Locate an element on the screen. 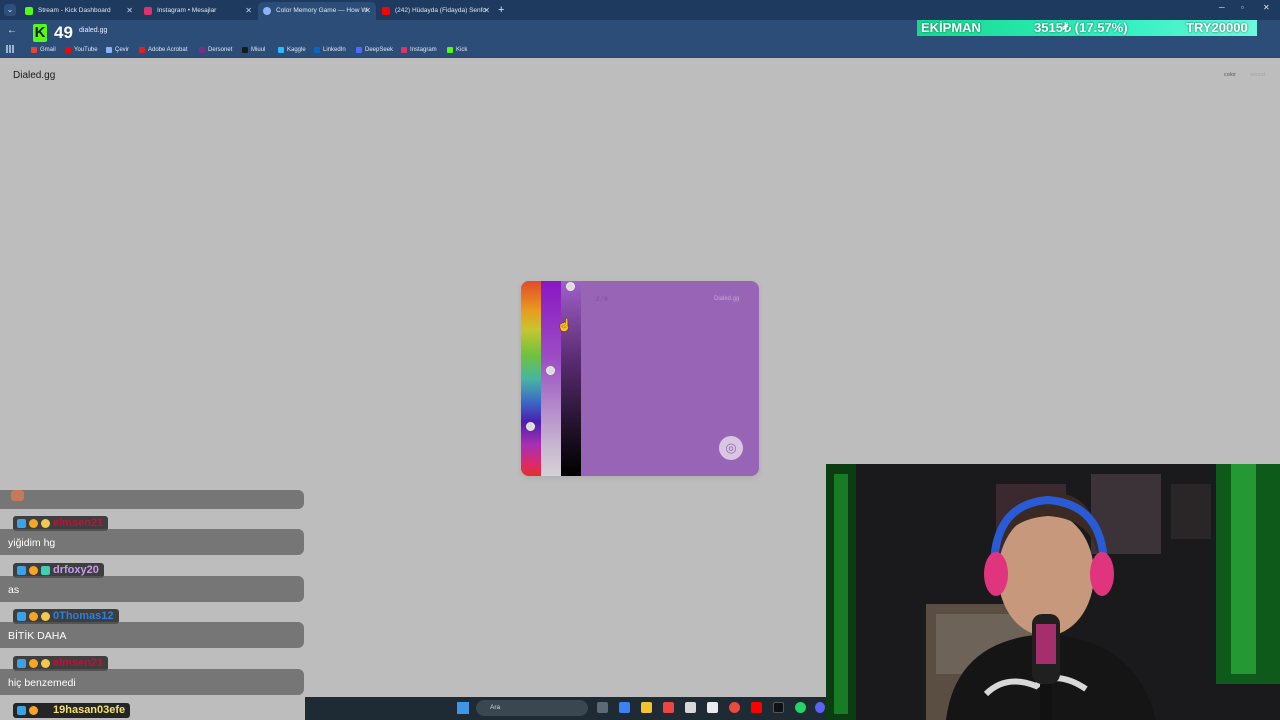 This screenshot has height=720, width=1280. goal-label: EKİPMAN is located at coordinates (951, 27).